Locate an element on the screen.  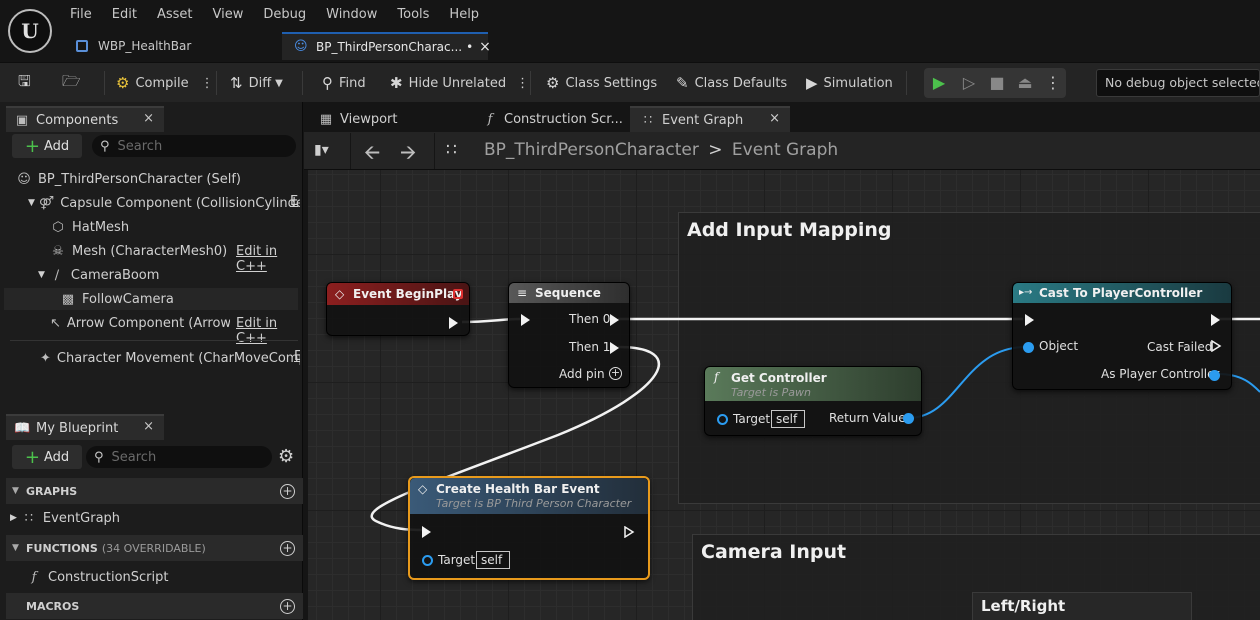
play-options-icon: ⋮ is located at coordinates (1053, 83).